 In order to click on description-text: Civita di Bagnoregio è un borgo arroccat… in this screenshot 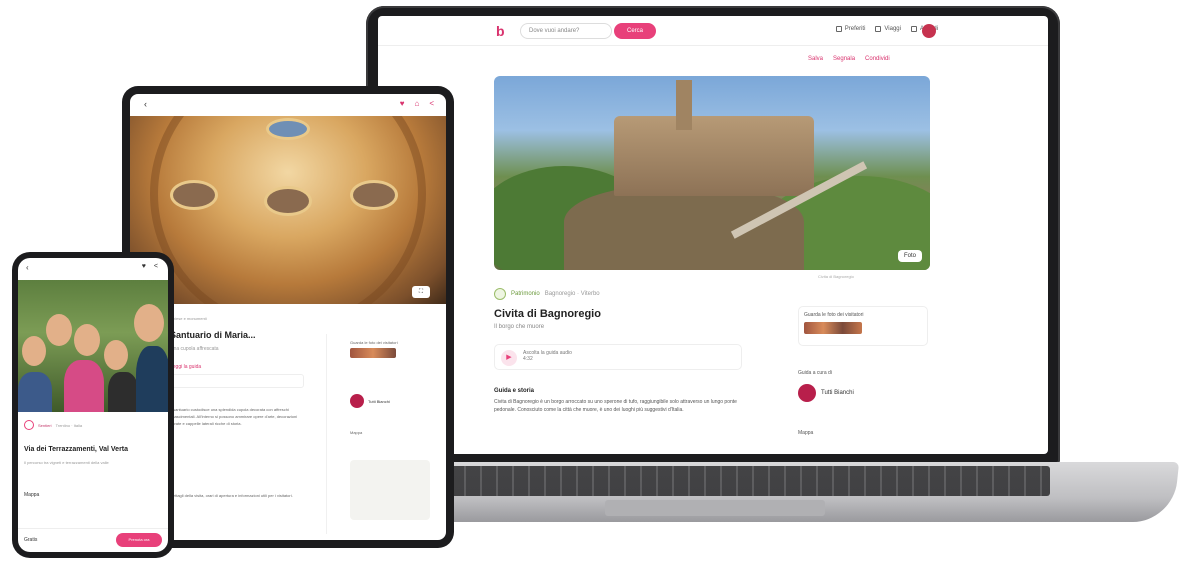, I will do `click(615, 406)`.